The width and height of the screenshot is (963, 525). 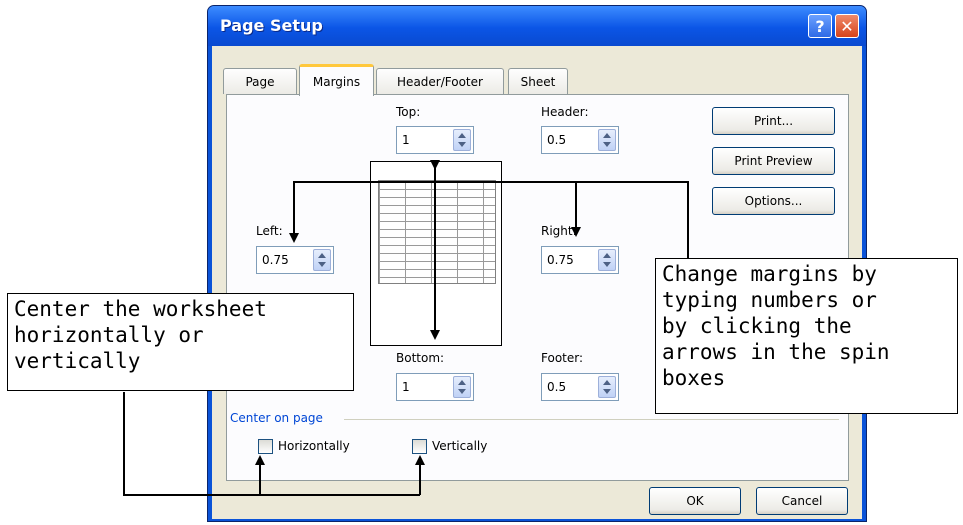 I want to click on margins-bracket-line, so click(x=491, y=219).